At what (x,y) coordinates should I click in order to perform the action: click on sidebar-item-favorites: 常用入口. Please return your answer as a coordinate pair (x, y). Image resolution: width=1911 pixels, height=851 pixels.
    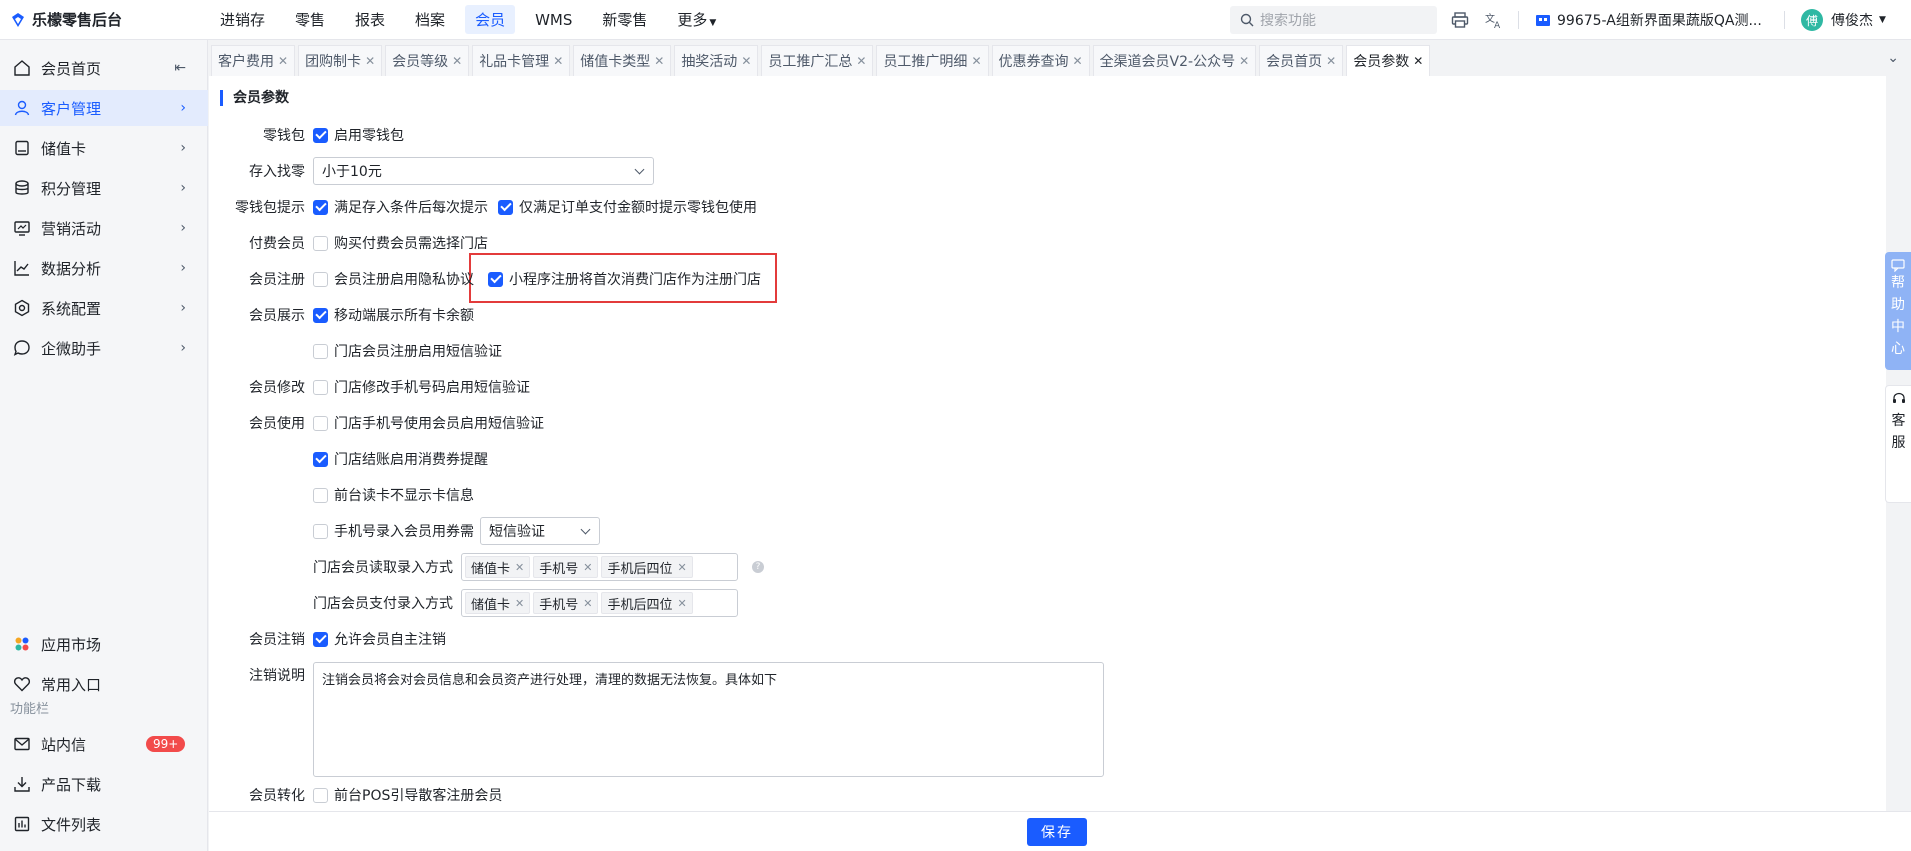
    Looking at the image, I should click on (104, 684).